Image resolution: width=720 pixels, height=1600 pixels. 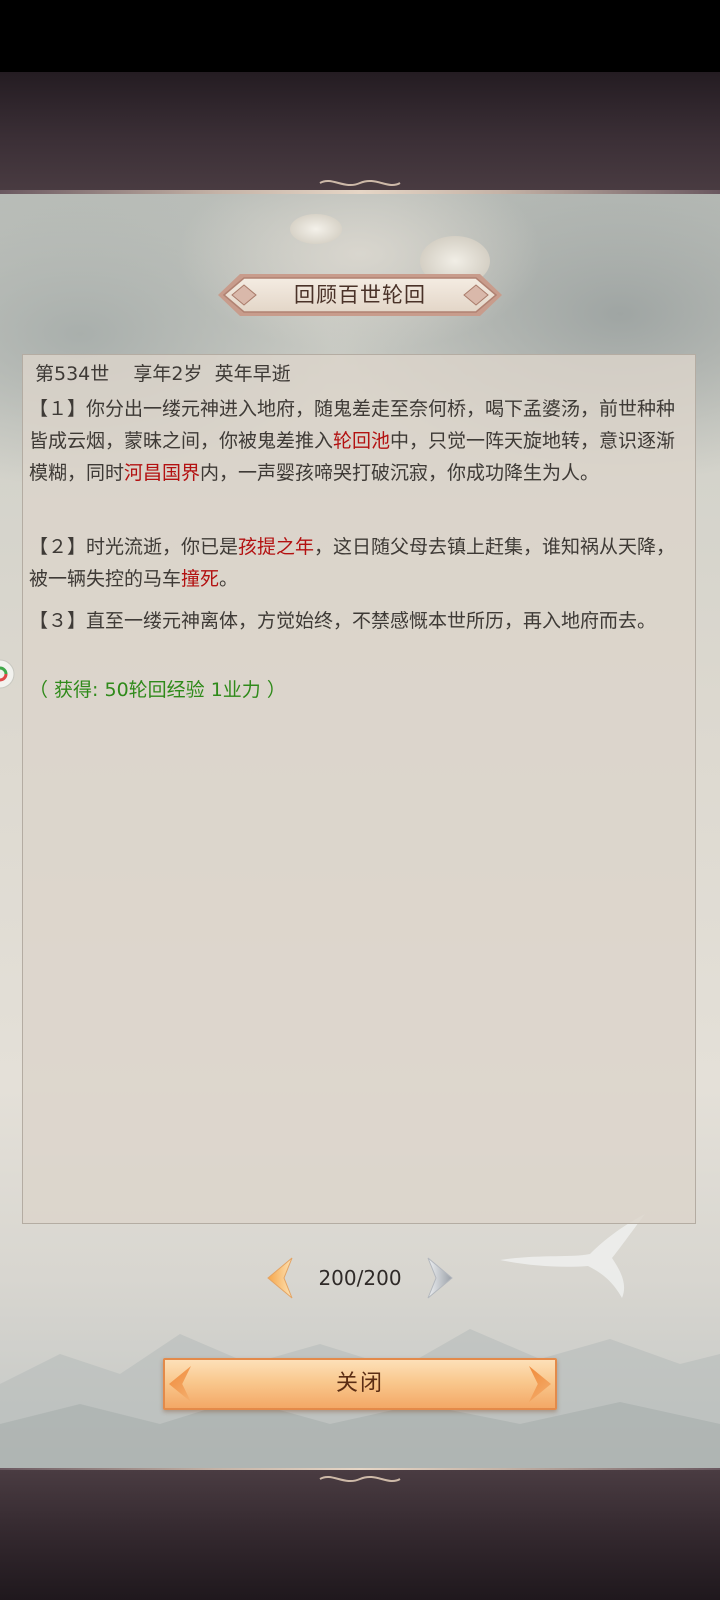 I want to click on highlight-text: 撞死, so click(x=200, y=579).